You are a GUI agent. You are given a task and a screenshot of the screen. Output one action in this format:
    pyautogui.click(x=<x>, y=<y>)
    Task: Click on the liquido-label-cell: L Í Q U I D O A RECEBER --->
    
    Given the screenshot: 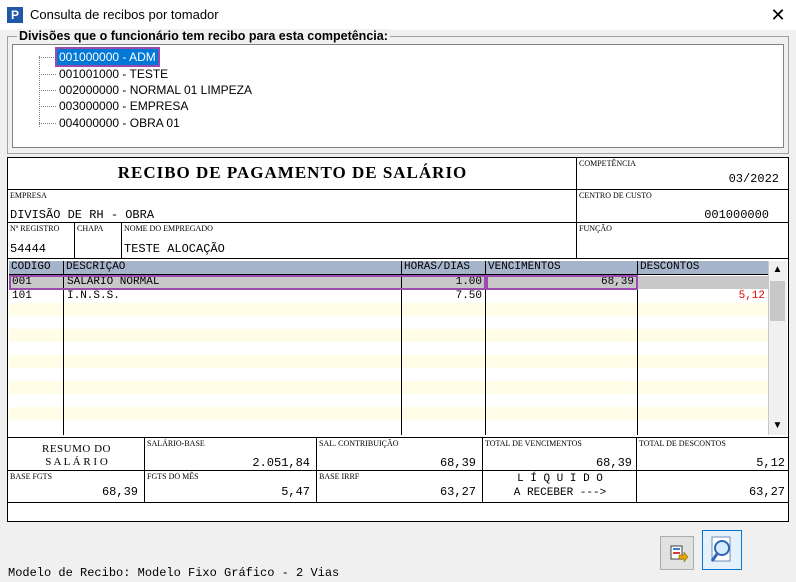 What is the action you would take?
    pyautogui.click(x=560, y=487)
    